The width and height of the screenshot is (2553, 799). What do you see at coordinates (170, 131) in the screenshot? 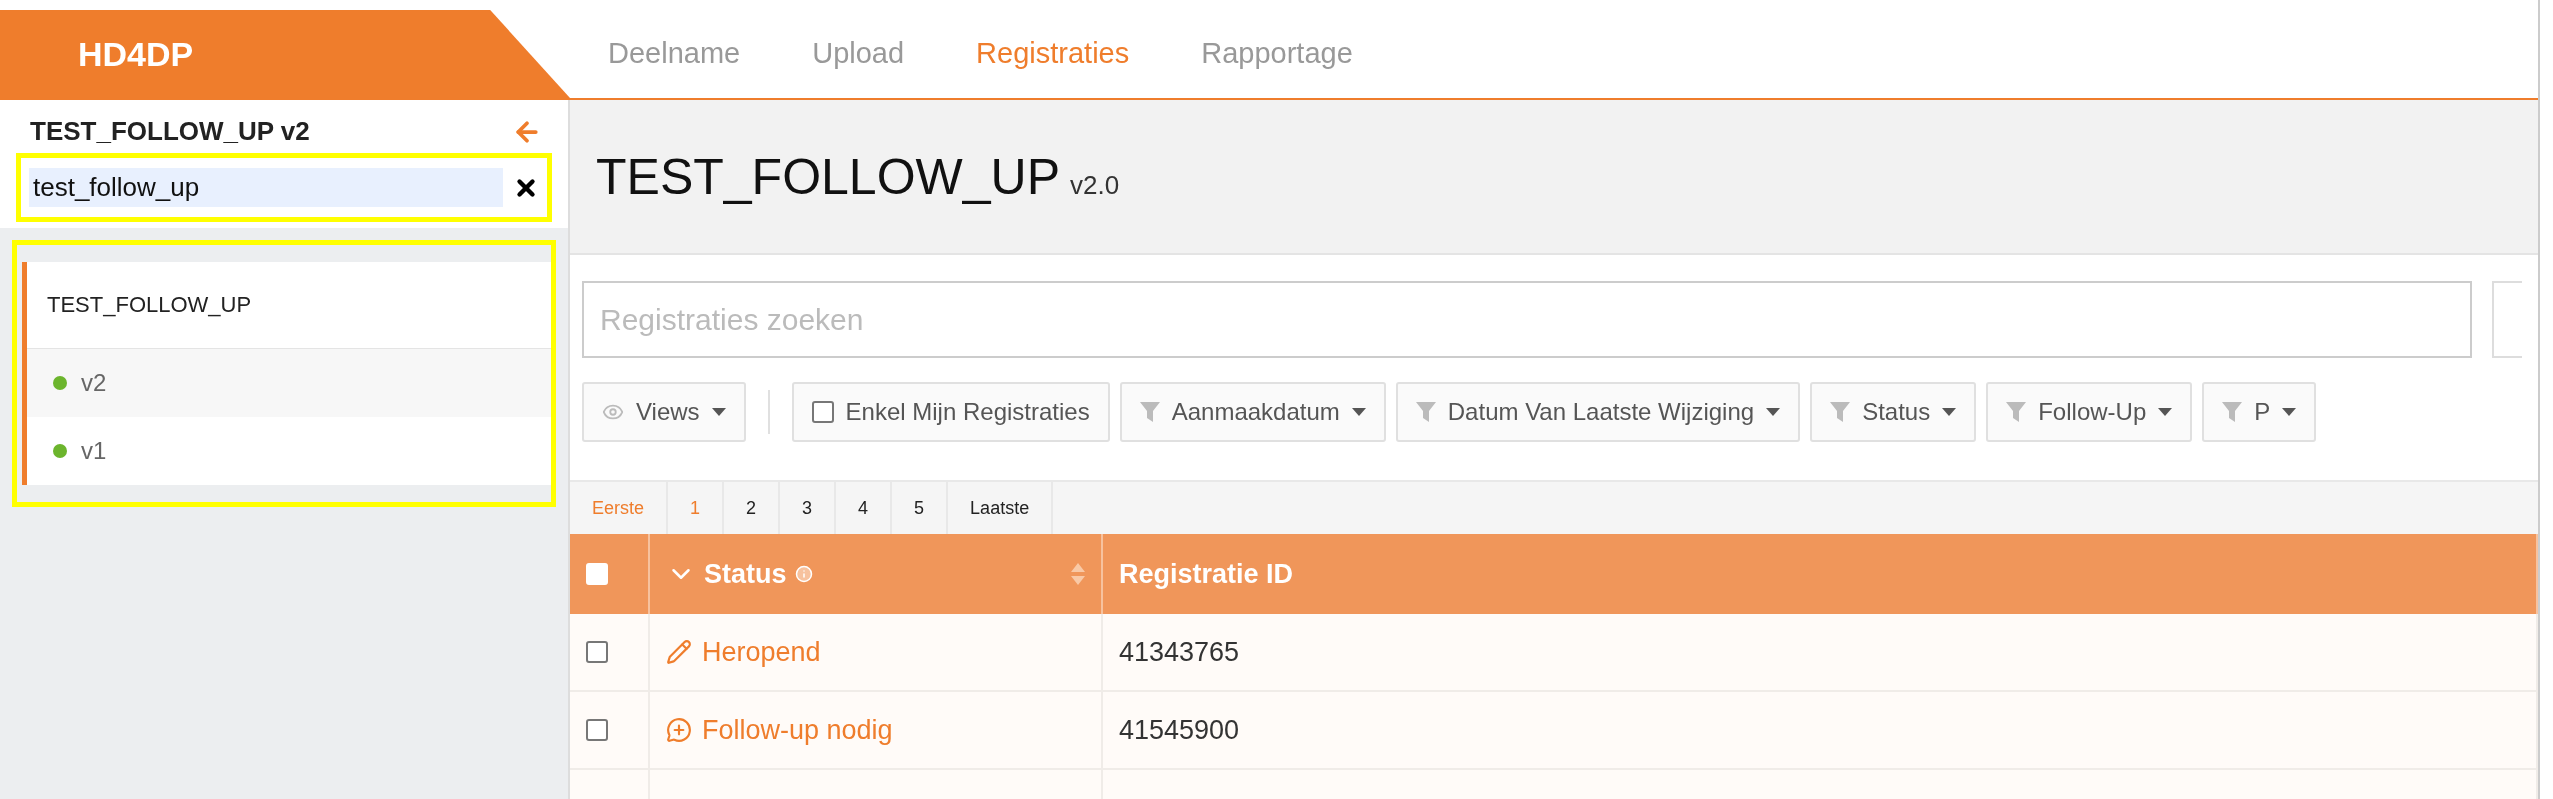
I see `sidebar-title: TEST_FOLLOW_UP v2` at bounding box center [170, 131].